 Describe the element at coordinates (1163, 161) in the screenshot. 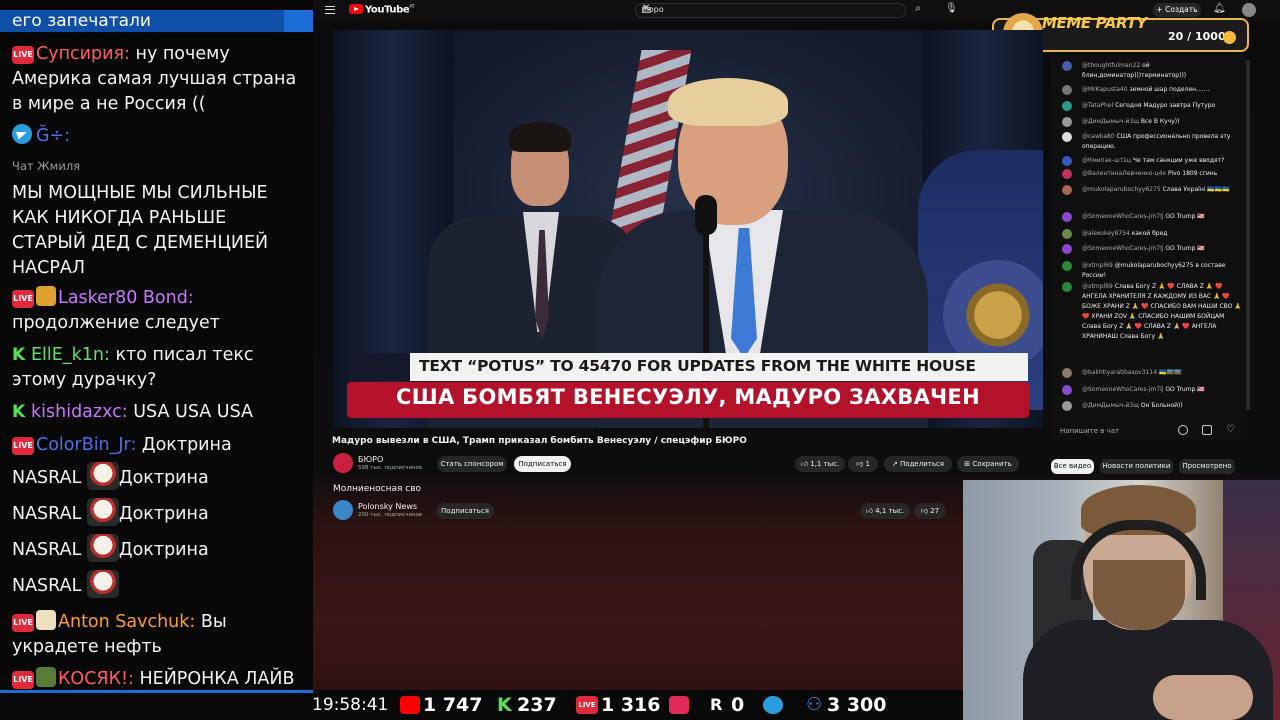

I see `chat-message-text: @Кмипак-шт1ц Че там санкции уже вводят?` at that location.